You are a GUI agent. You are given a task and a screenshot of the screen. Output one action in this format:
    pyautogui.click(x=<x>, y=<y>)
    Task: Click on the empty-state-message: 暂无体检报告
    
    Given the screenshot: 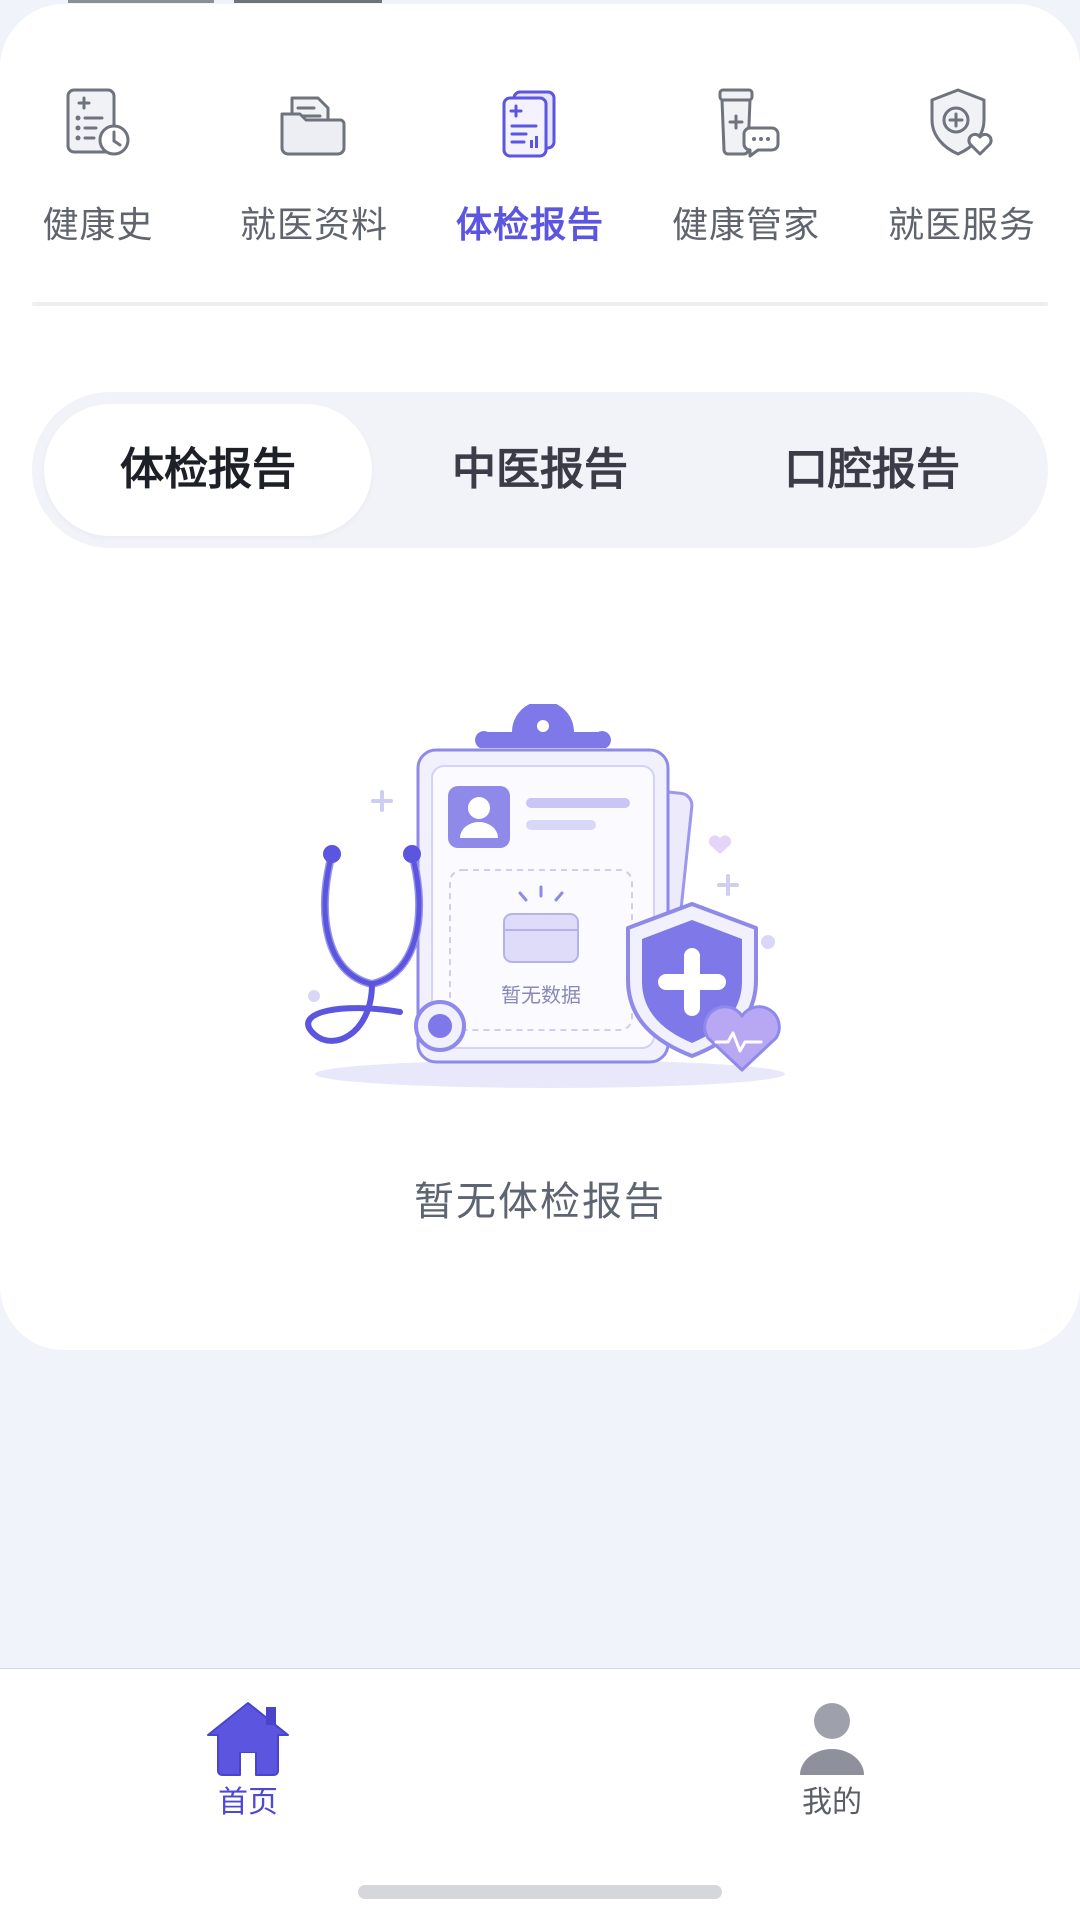 What is the action you would take?
    pyautogui.click(x=540, y=1202)
    